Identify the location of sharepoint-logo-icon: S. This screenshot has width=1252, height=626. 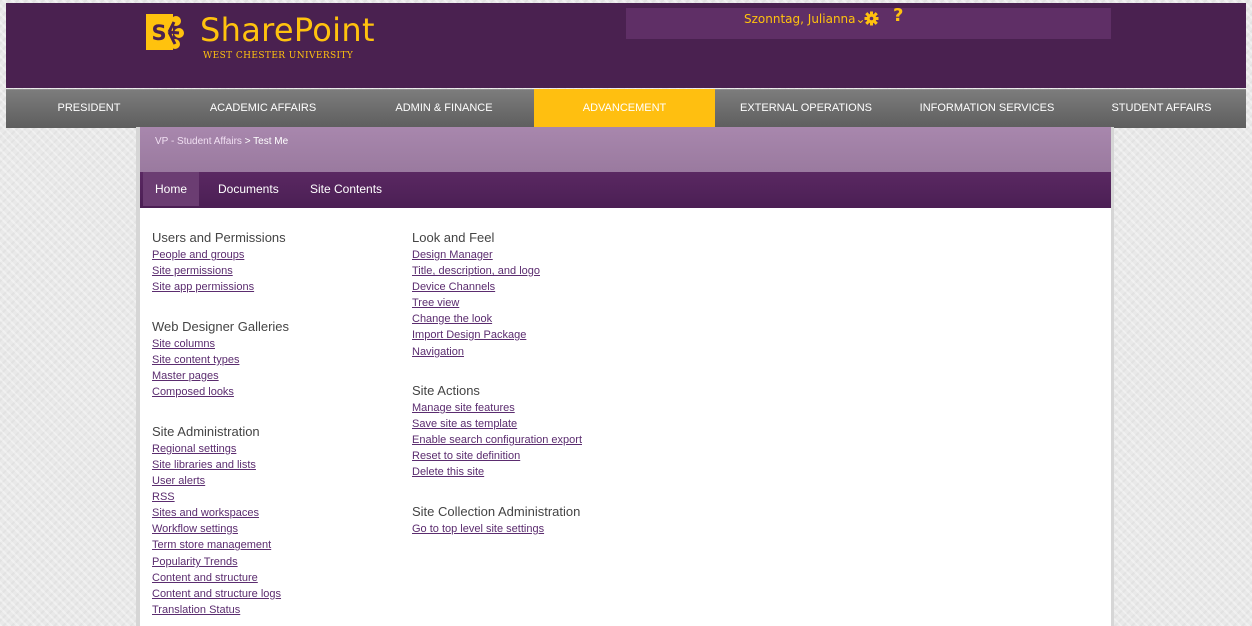
(165, 32).